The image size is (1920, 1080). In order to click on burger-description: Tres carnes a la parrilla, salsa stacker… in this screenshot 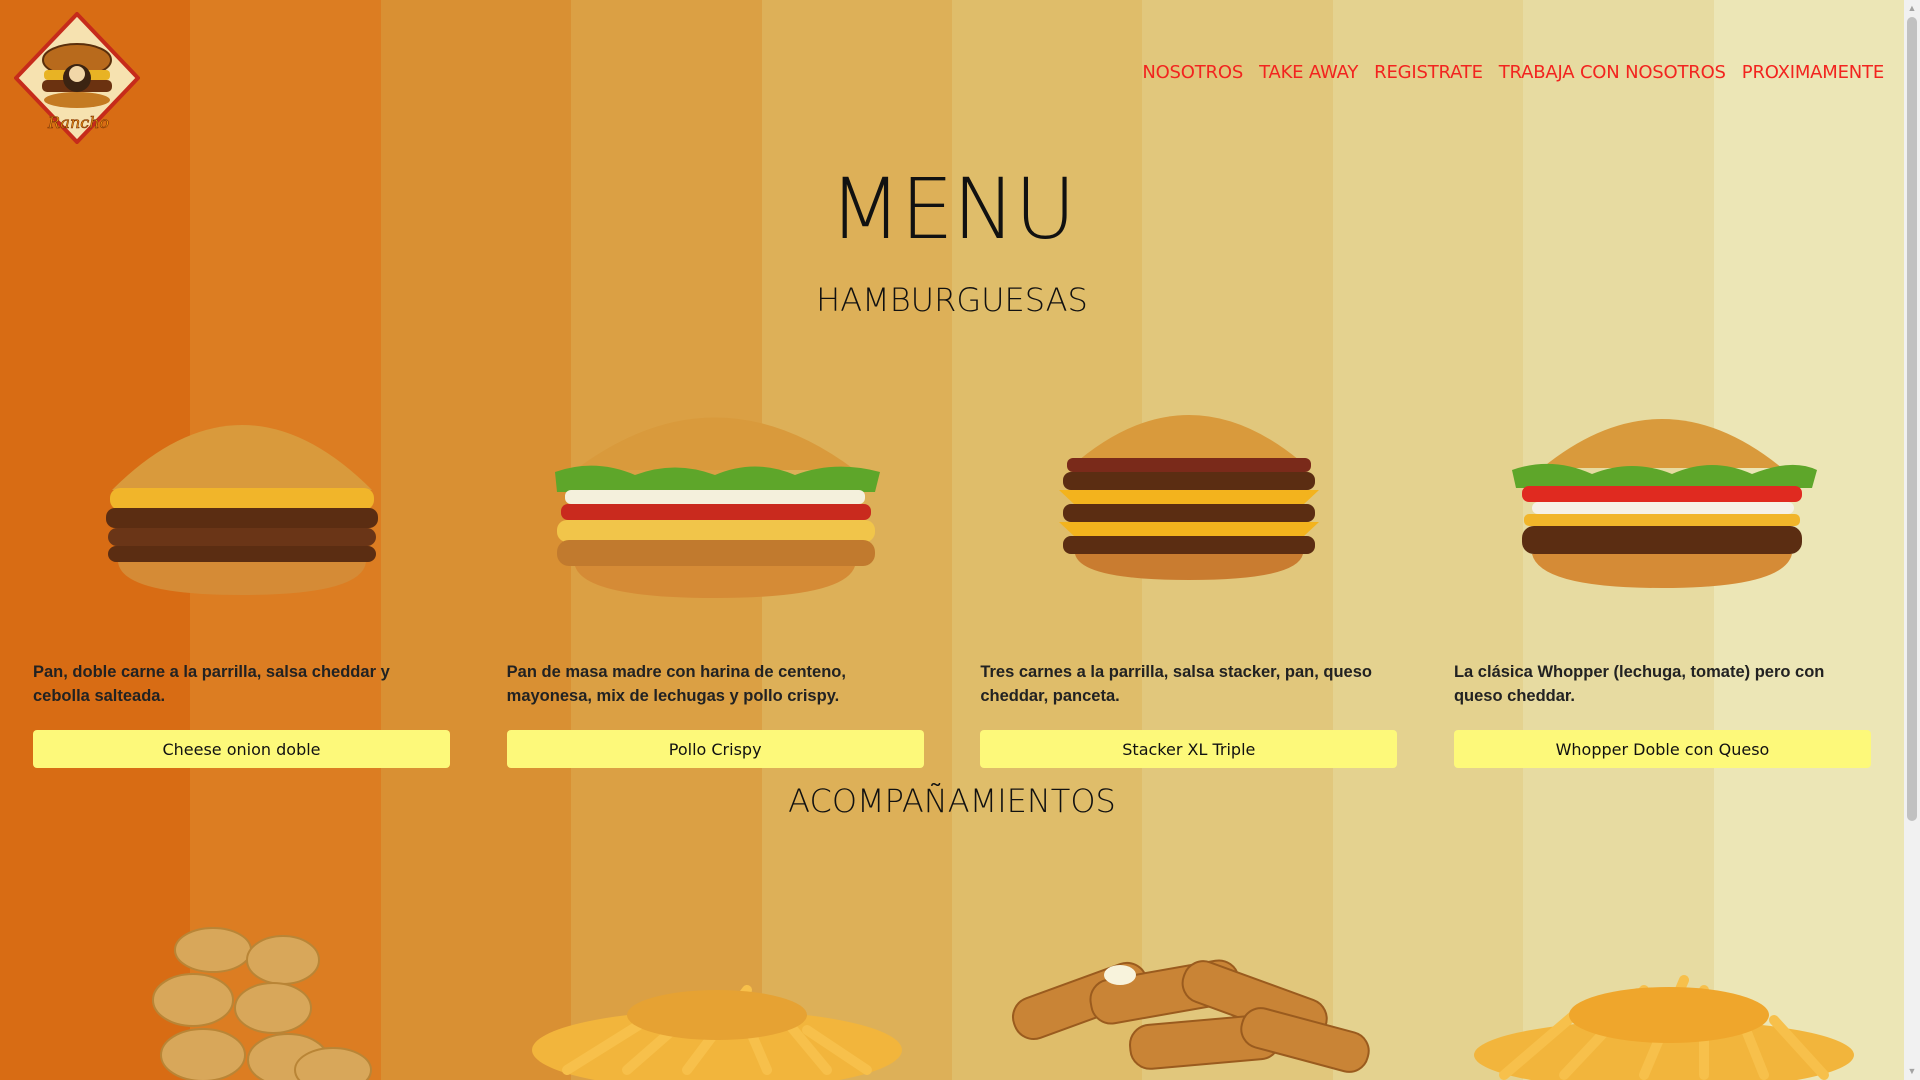, I will do `click(1176, 684)`.